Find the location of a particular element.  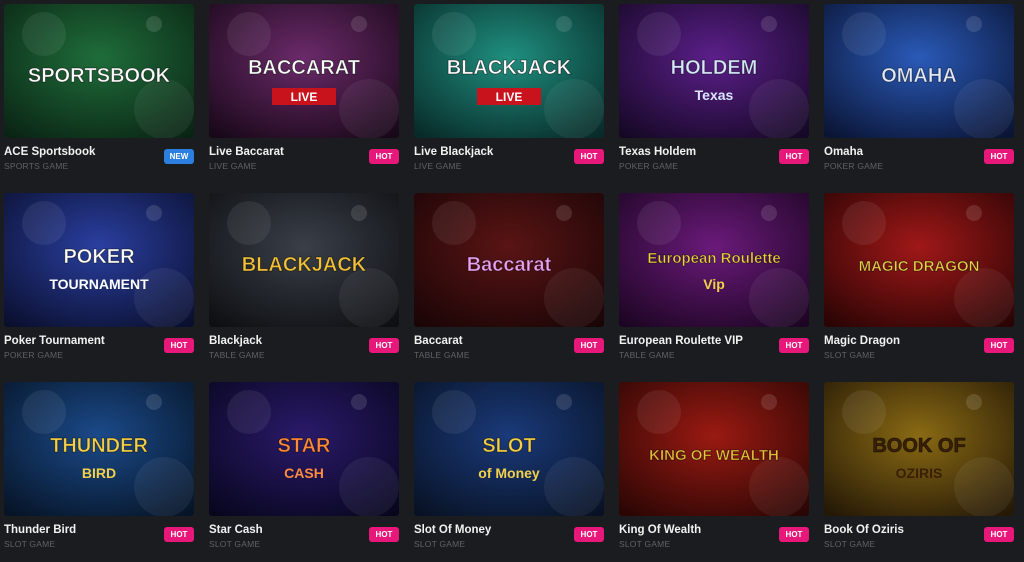

game-card: STAR CASH Star Cash SLOT GAME HOT is located at coordinates (304, 472).